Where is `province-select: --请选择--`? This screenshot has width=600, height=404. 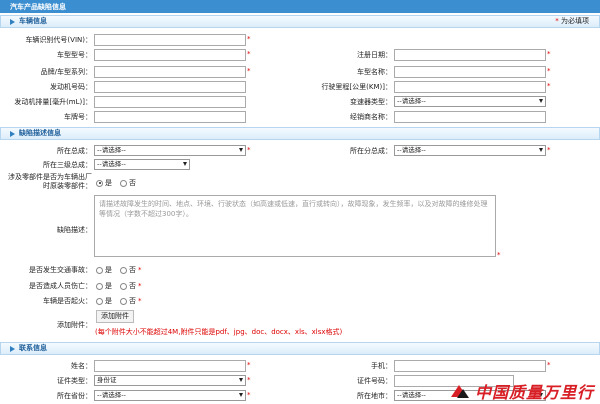
province-select: --请选择-- is located at coordinates (170, 395).